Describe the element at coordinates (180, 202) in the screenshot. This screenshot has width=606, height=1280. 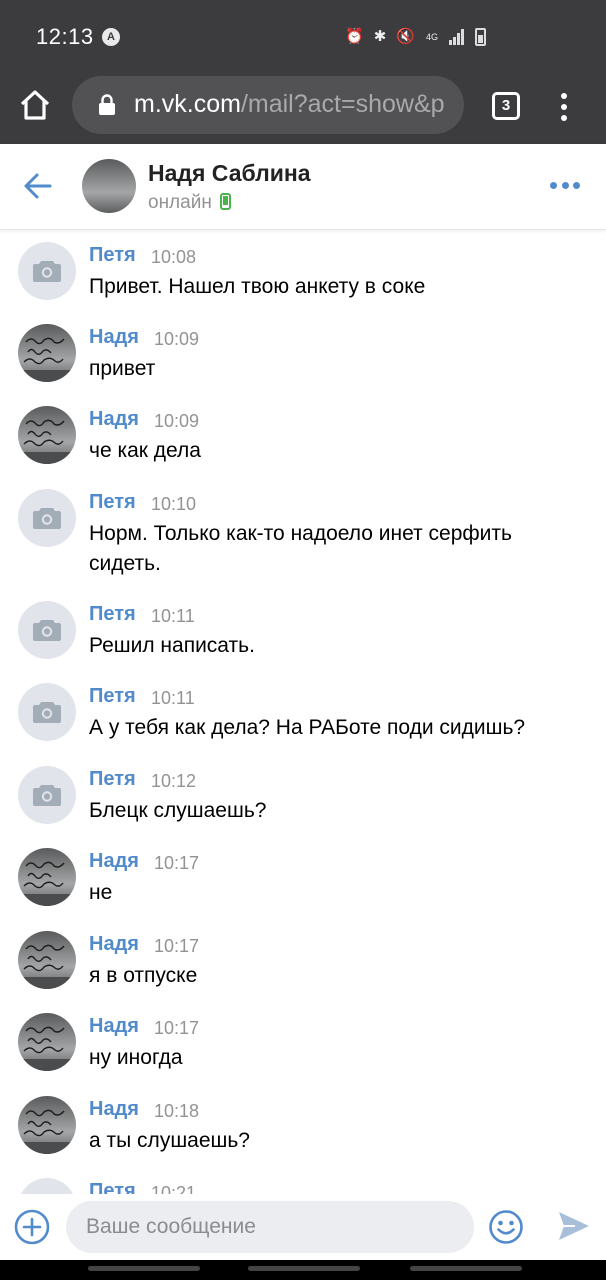
I see `status-text: онлайн` at that location.